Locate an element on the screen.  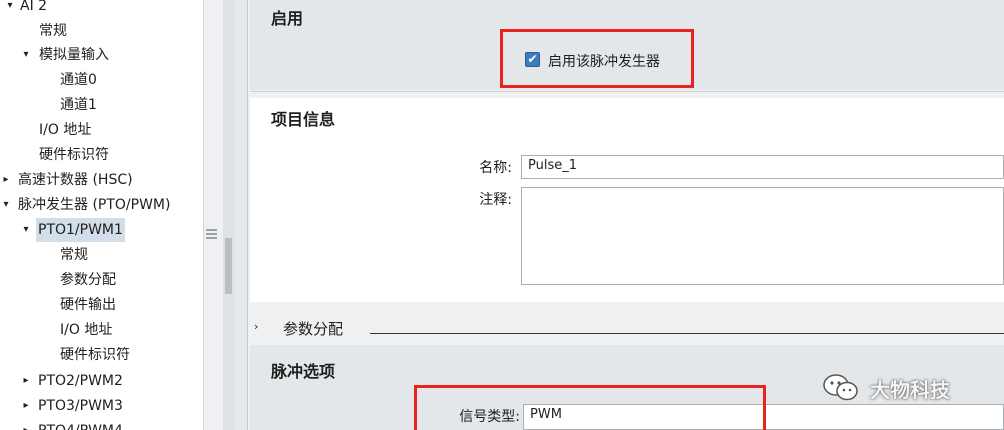
splitter-grip-icon is located at coordinates (211, 234).